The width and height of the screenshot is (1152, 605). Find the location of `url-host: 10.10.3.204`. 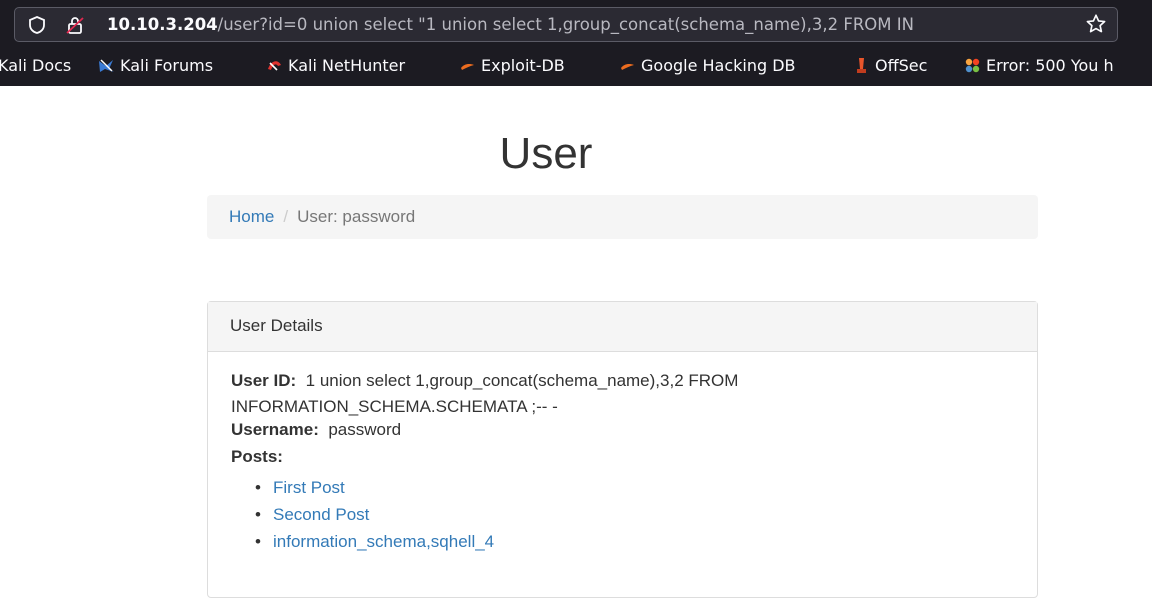

url-host: 10.10.3.204 is located at coordinates (162, 24).